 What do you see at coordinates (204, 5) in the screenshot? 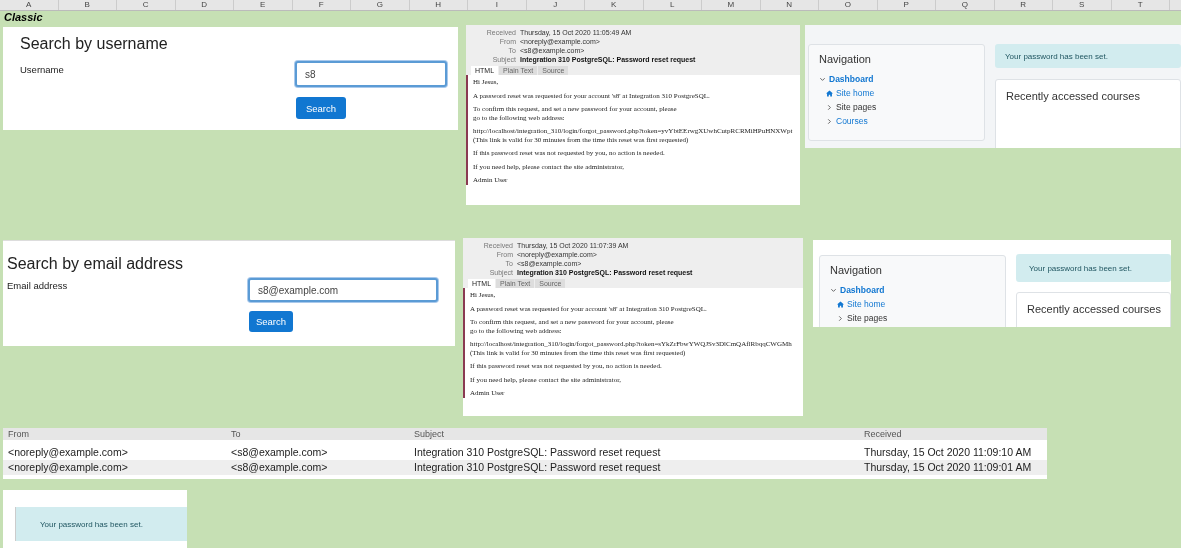
I see `column-header: D` at bounding box center [204, 5].